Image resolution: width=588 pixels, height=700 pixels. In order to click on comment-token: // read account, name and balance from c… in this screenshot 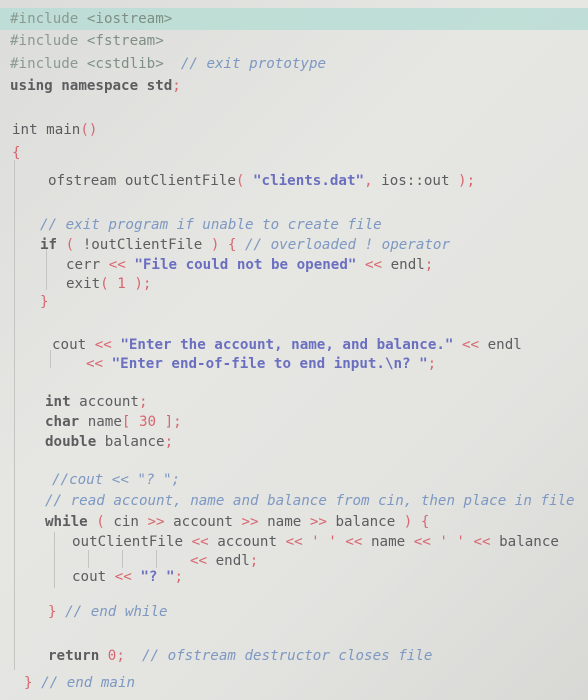, I will do `click(310, 501)`.